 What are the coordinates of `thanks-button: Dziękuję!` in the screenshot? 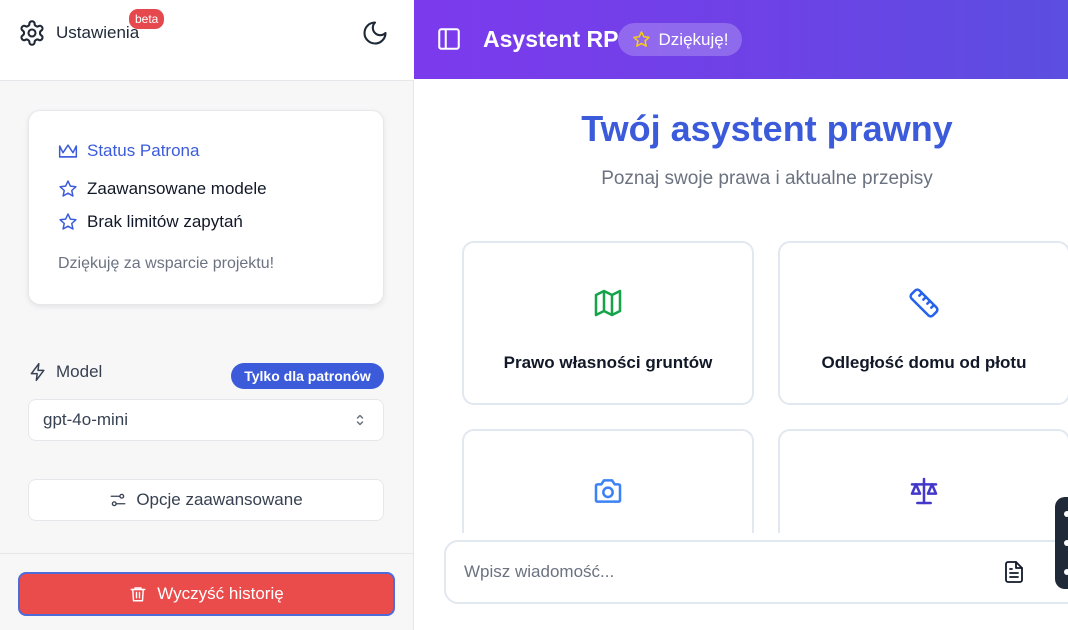 It's located at (680, 39).